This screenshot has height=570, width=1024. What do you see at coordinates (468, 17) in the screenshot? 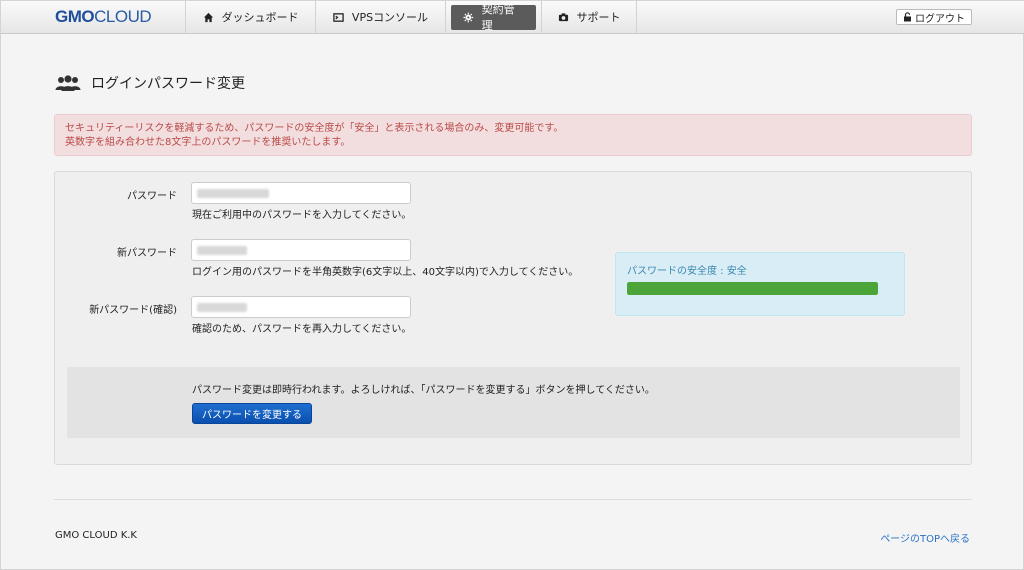
I see `gear-icon` at bounding box center [468, 17].